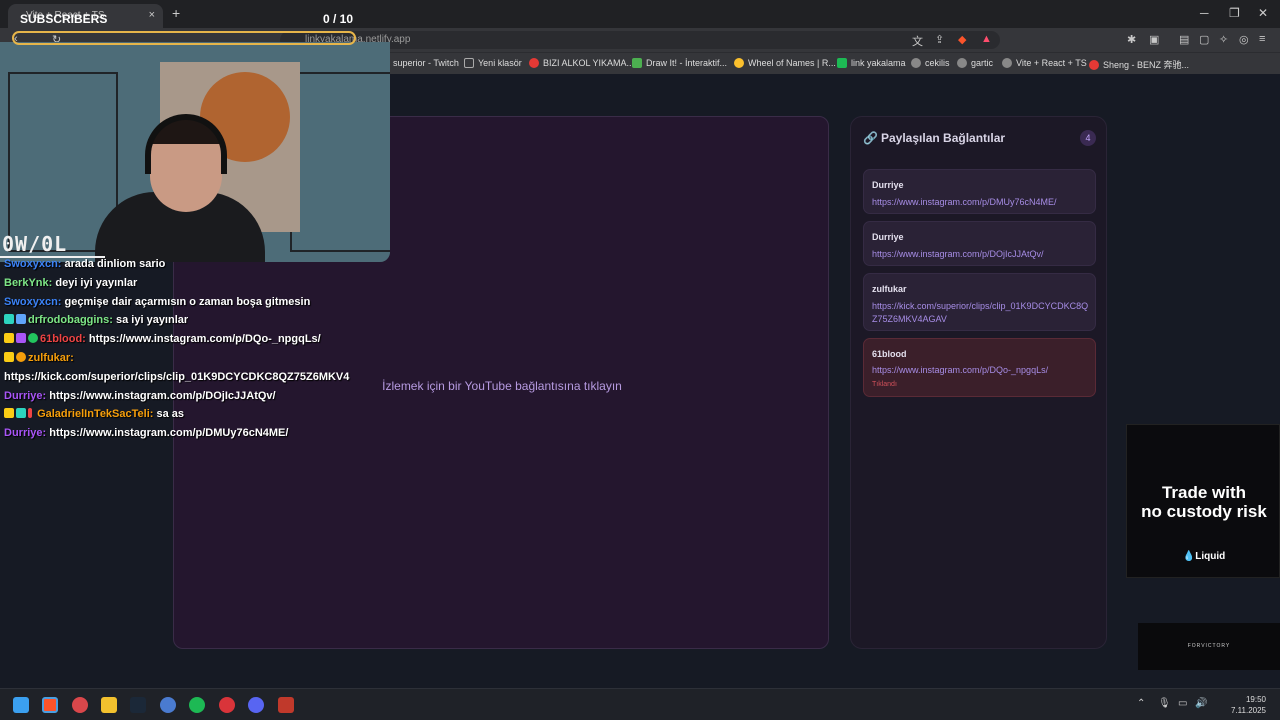 This screenshot has width=1280, height=720. Describe the element at coordinates (1244, 39) in the screenshot. I see `vpn-icon: ◎` at that location.